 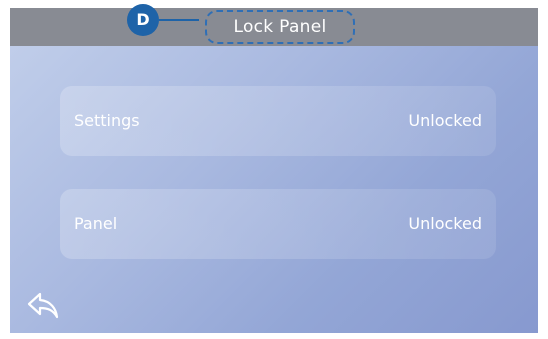 I want to click on callout-connector-line, so click(x=179, y=20).